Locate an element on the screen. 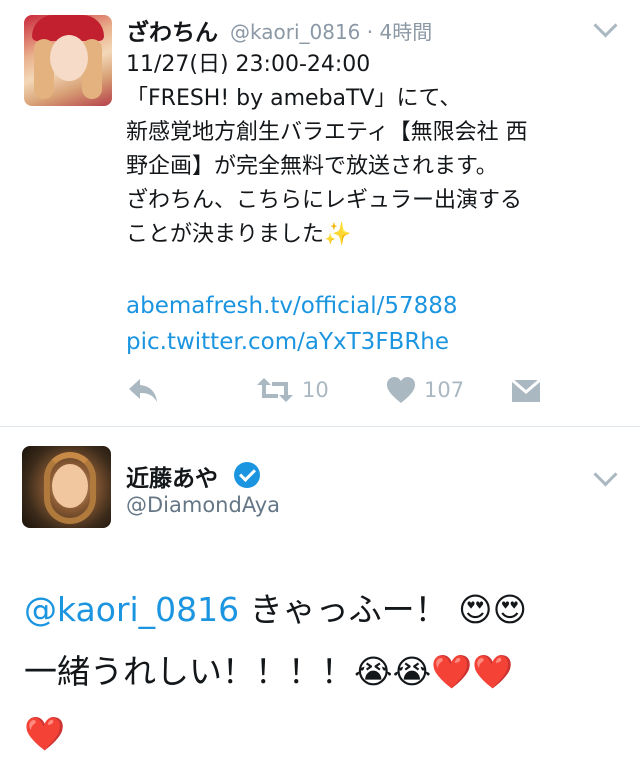  like-button: 107 is located at coordinates (425, 390).